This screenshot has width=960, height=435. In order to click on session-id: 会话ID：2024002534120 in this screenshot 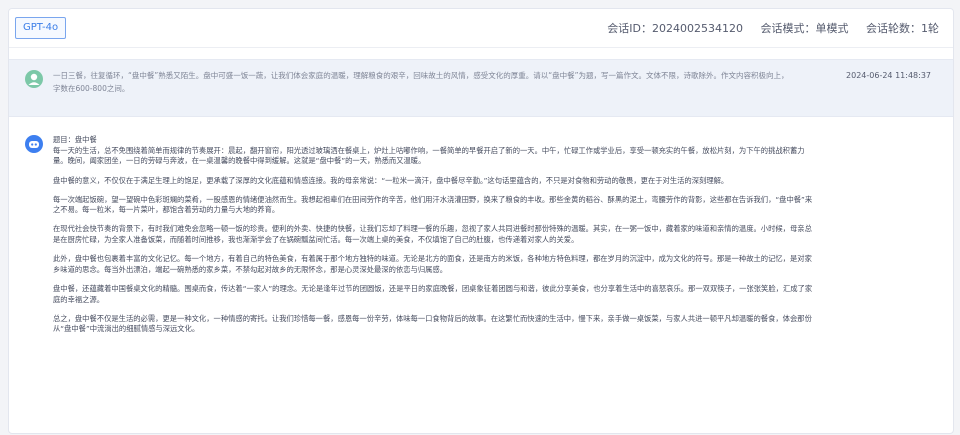, I will do `click(675, 28)`.